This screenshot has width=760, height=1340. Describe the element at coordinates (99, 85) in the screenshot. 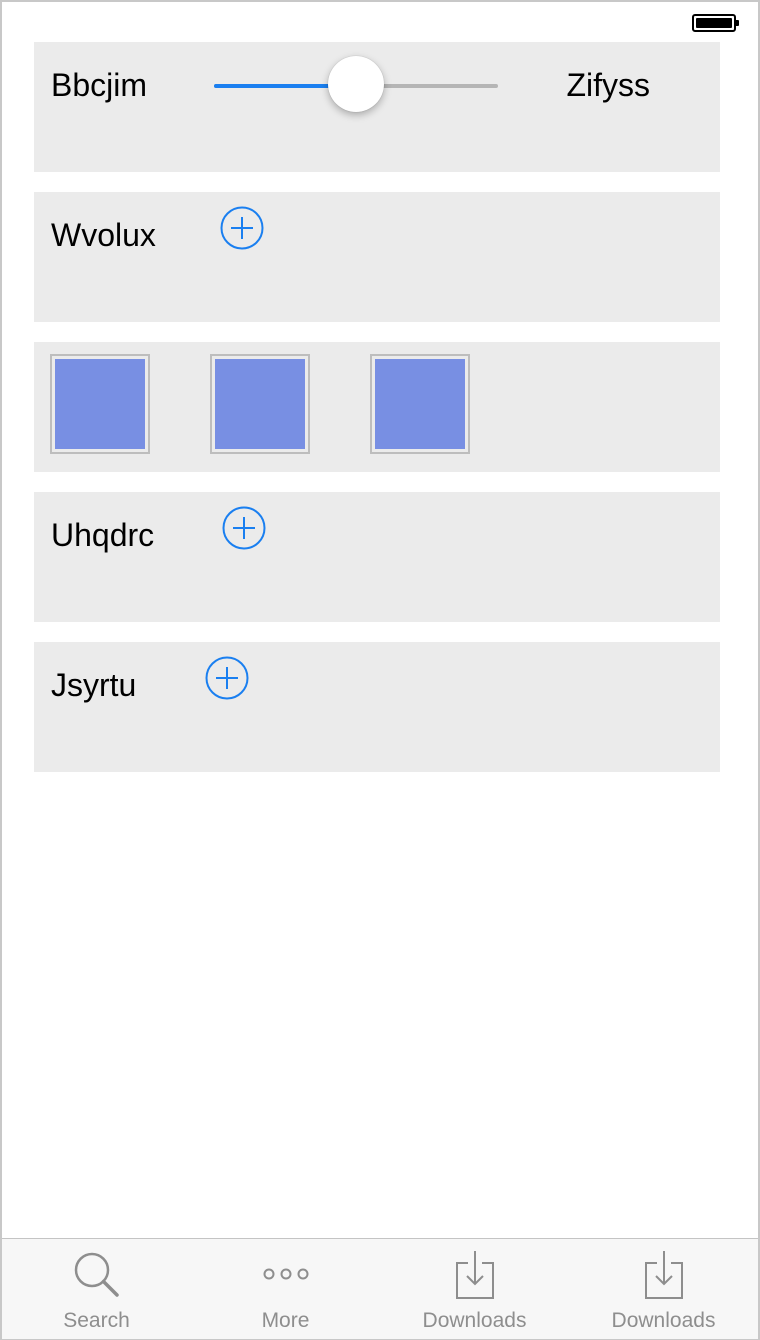

I see `slider-min-label: Bbcjim` at that location.